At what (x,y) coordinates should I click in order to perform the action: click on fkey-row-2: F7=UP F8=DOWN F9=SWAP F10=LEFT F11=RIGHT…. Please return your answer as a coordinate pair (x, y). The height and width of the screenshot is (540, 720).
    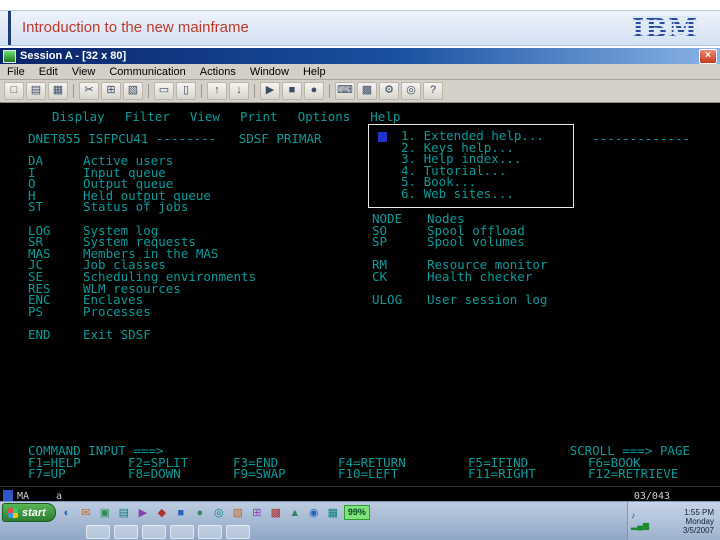
    Looking at the image, I should click on (360, 474).